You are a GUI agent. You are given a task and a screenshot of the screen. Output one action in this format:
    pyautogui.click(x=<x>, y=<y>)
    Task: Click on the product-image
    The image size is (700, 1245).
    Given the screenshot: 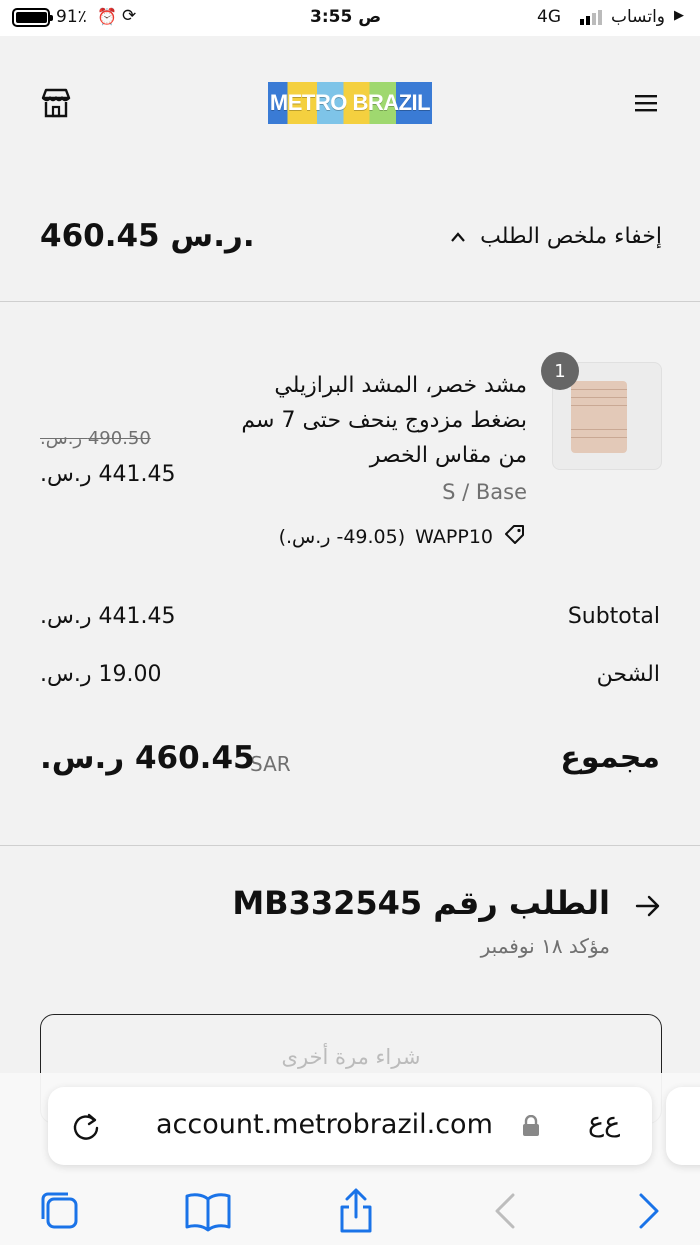 What is the action you would take?
    pyautogui.click(x=599, y=417)
    